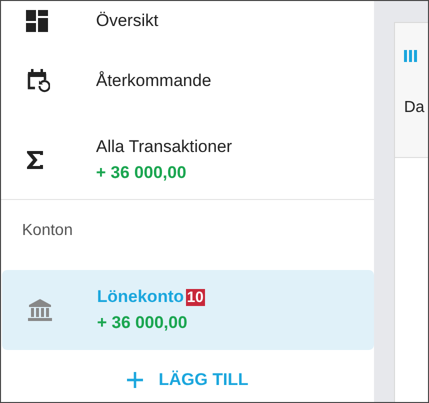 This screenshot has width=429, height=403. Describe the element at coordinates (47, 231) in the screenshot. I see `section-heading: Konton` at that location.